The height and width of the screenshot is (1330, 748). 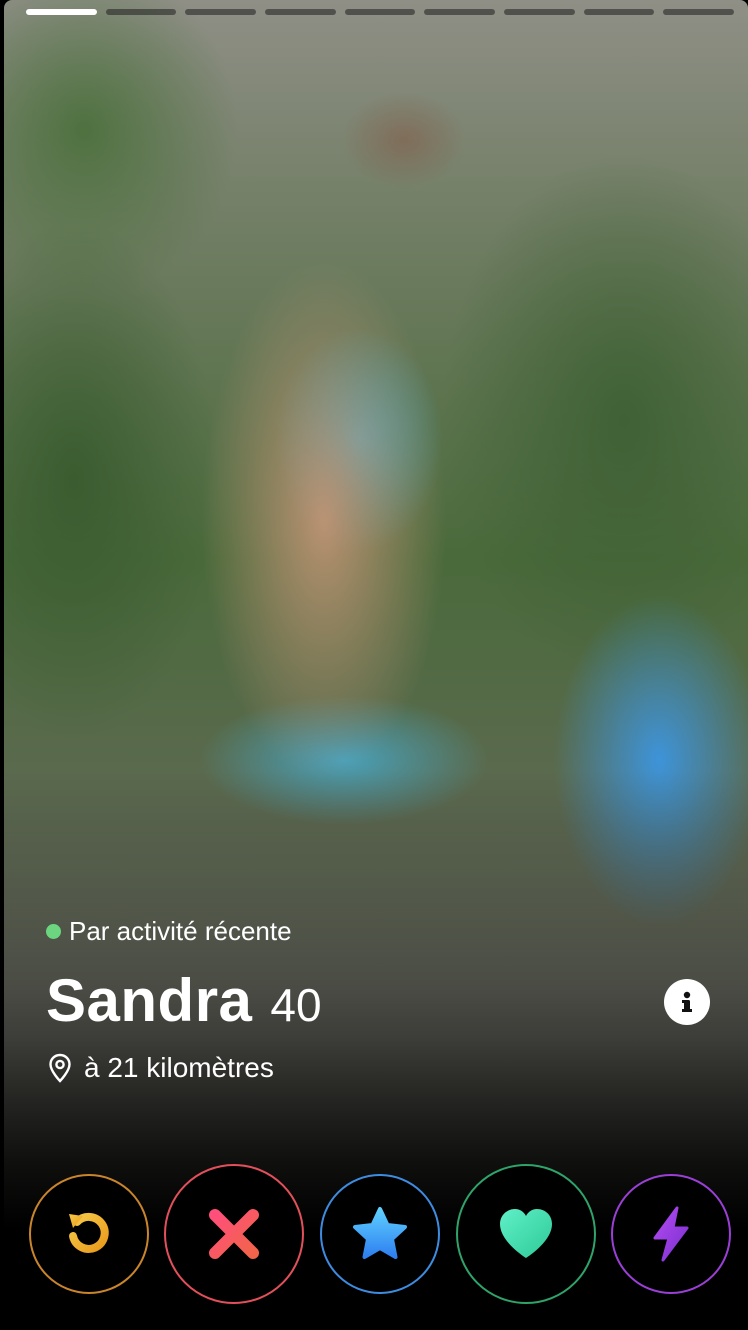 I want to click on distance-row: à 21 kilomètres, so click(x=161, y=1068).